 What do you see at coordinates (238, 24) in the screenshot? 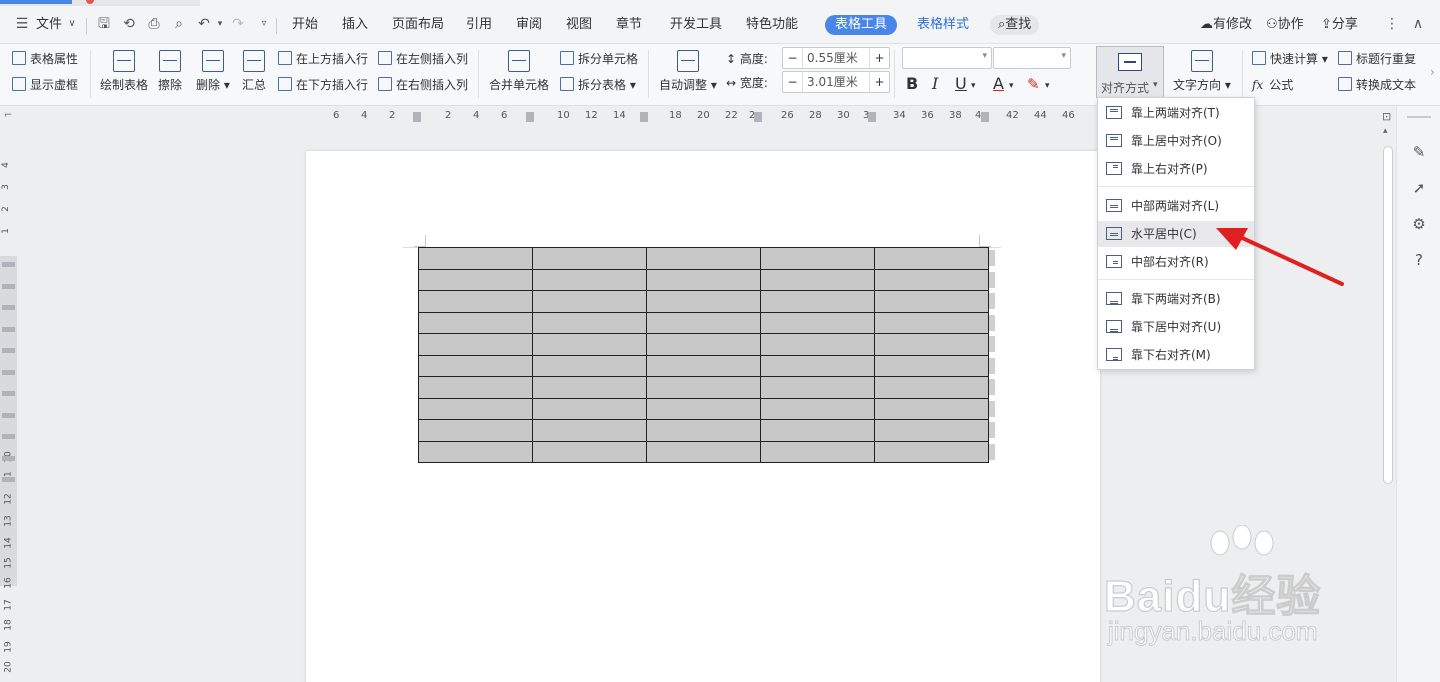
I see `redo-icon: ↷` at bounding box center [238, 24].